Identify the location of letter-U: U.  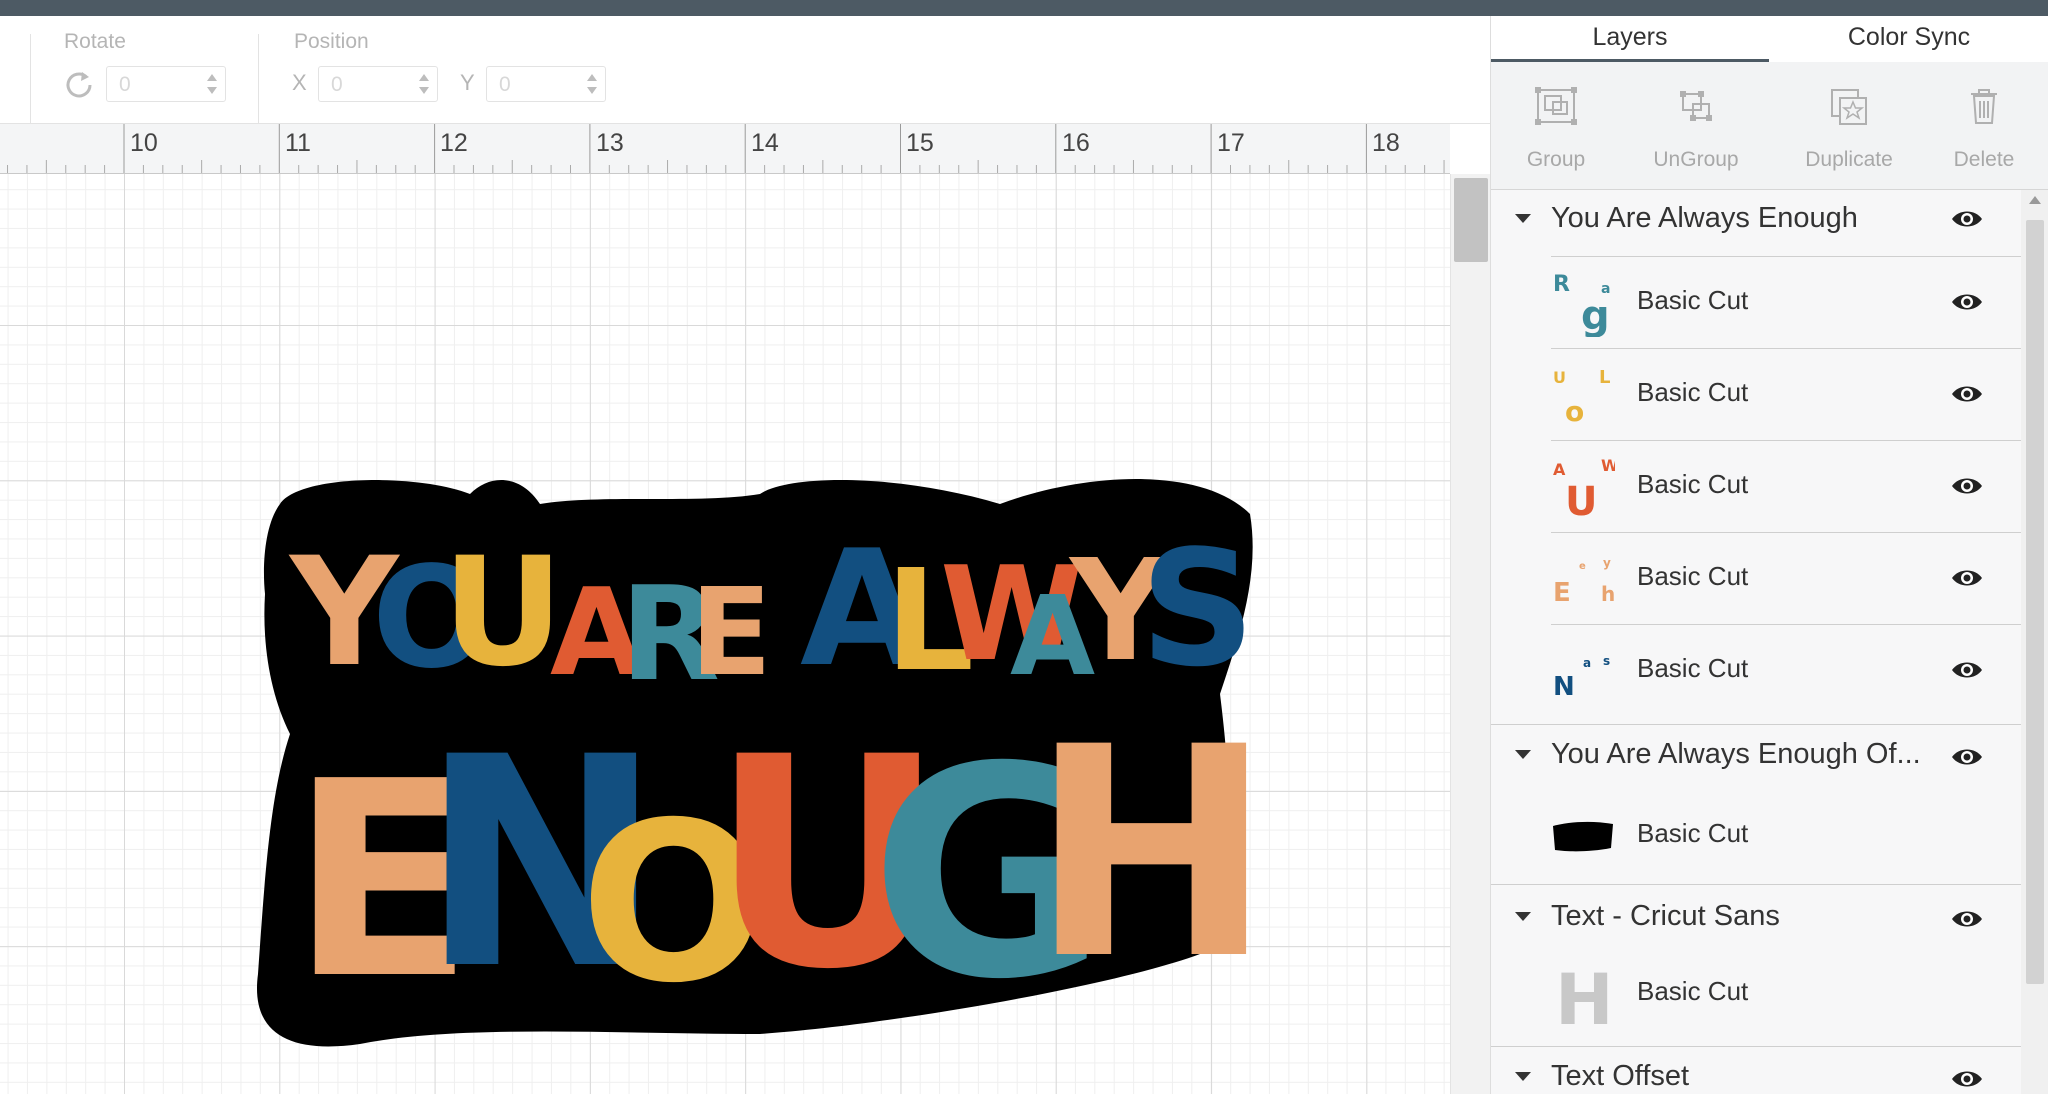
(503, 613).